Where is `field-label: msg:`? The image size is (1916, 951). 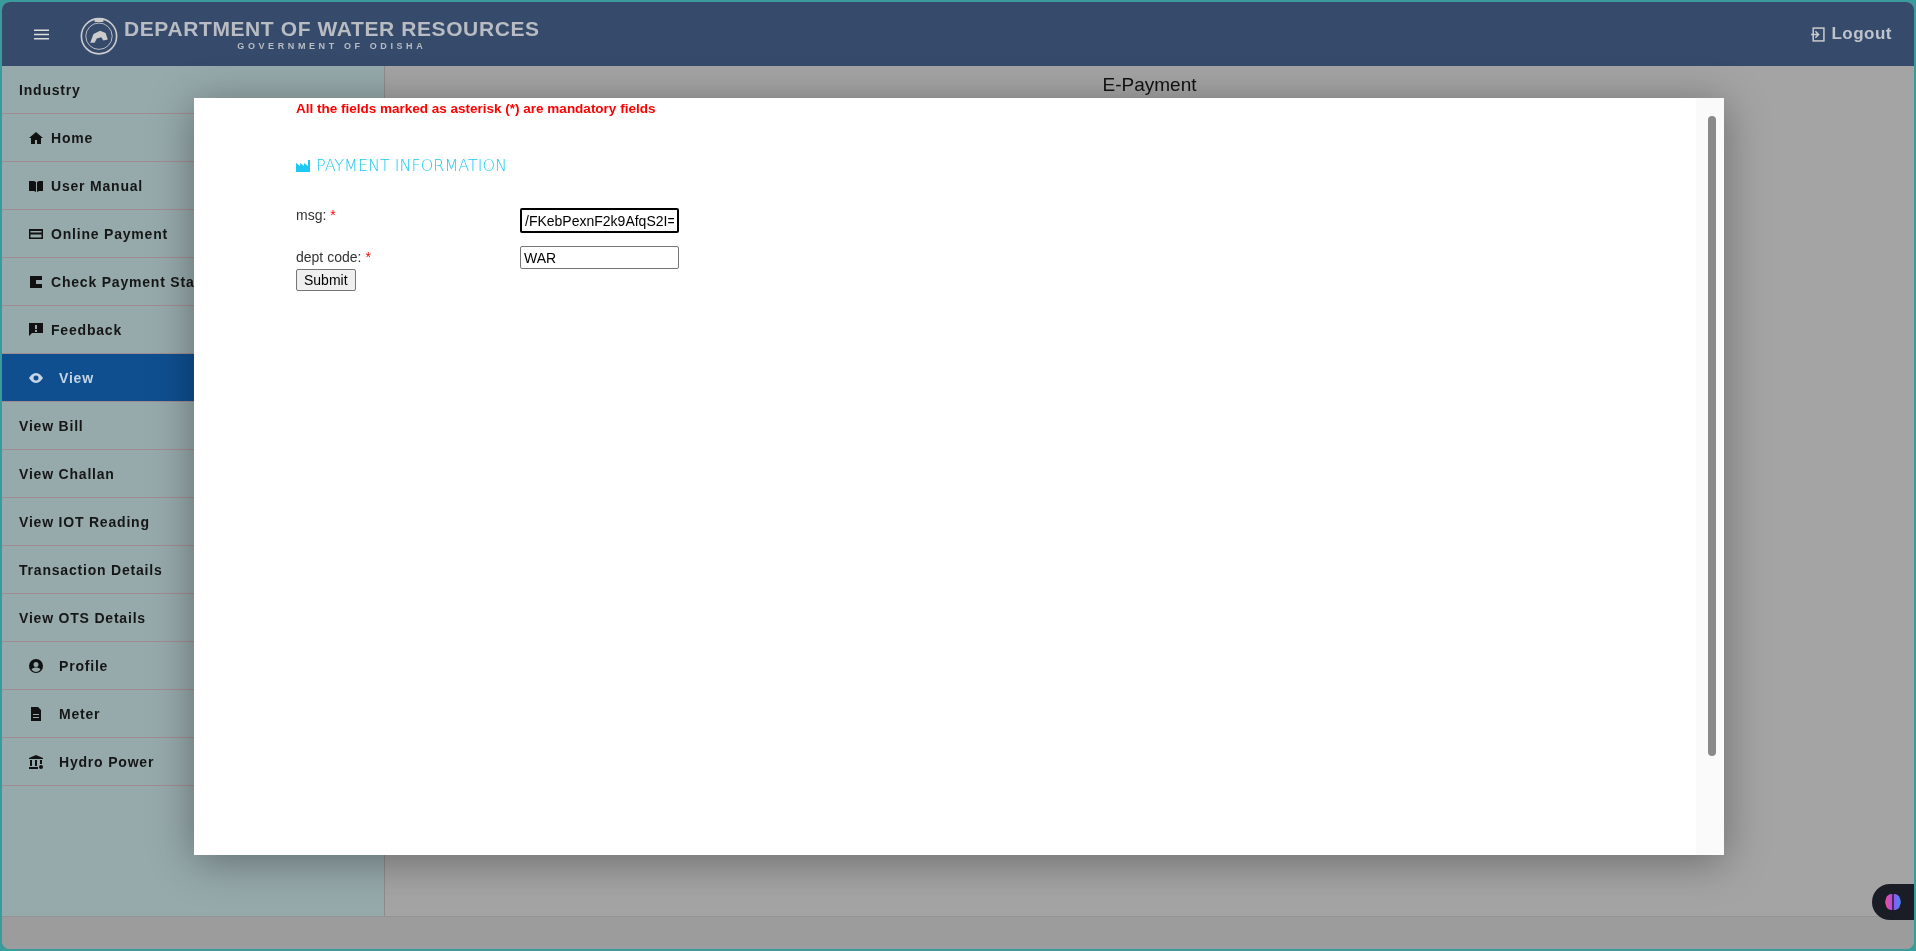 field-label: msg: is located at coordinates (311, 215).